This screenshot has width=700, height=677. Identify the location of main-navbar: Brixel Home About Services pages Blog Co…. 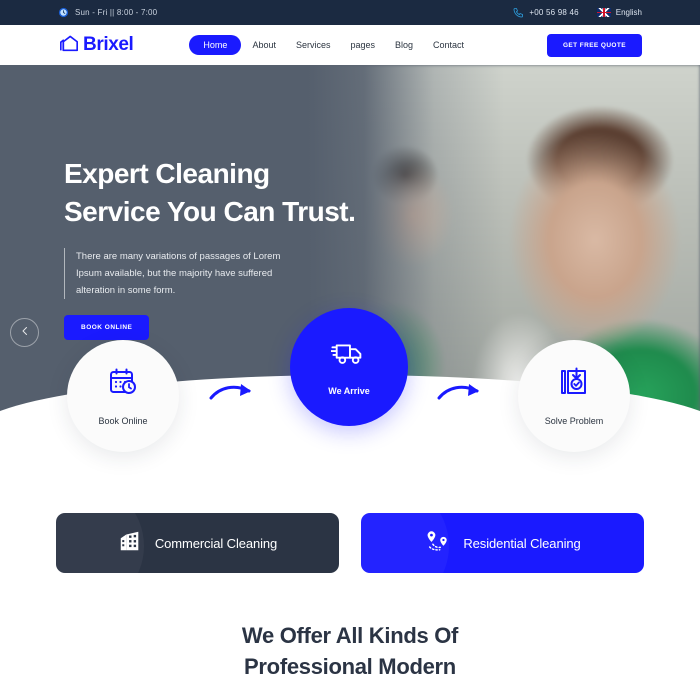
(350, 45).